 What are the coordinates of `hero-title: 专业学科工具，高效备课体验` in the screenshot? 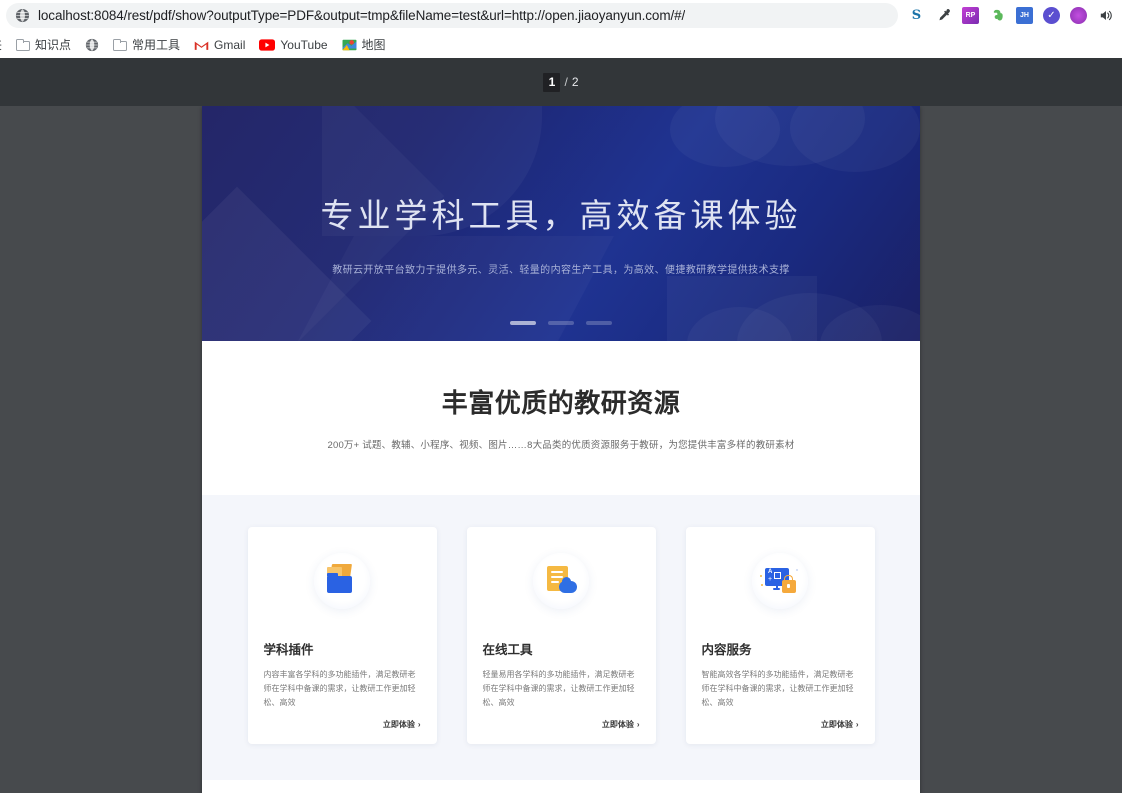 It's located at (561, 215).